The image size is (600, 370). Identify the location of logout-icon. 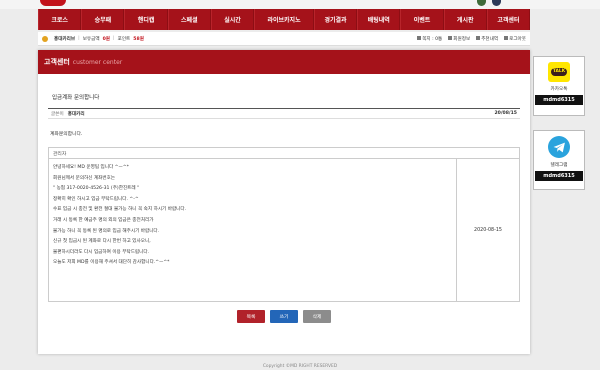
(506, 38).